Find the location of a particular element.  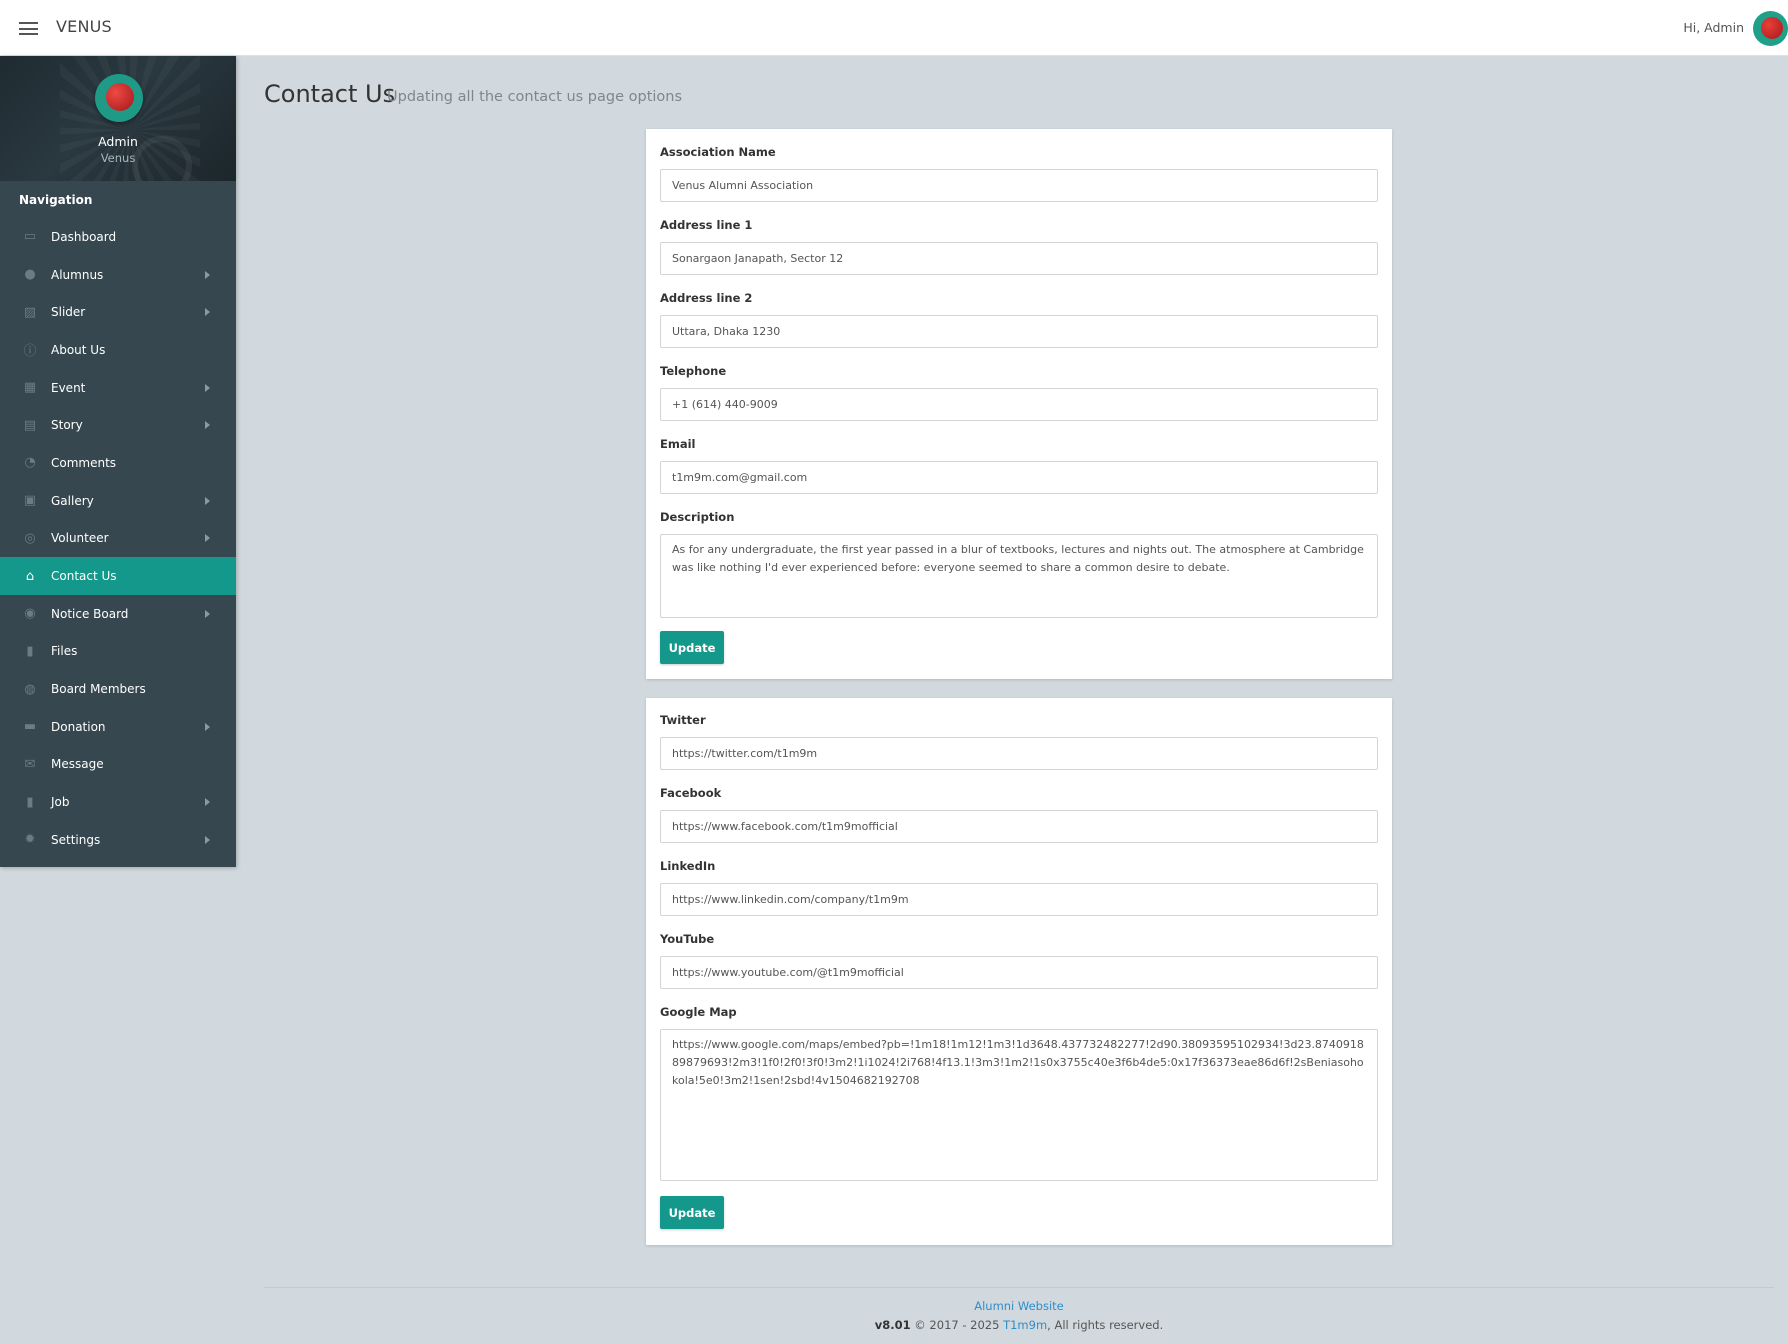

user-avatar is located at coordinates (1770, 28).